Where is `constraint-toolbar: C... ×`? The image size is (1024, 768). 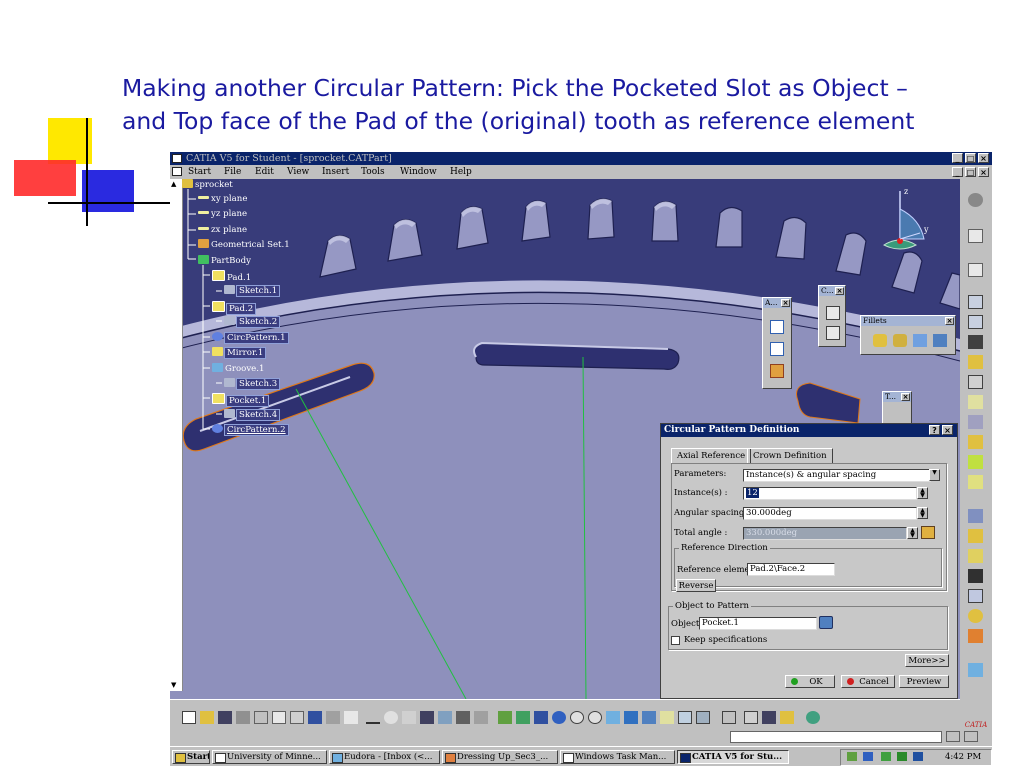 constraint-toolbar: C... × is located at coordinates (832, 316).